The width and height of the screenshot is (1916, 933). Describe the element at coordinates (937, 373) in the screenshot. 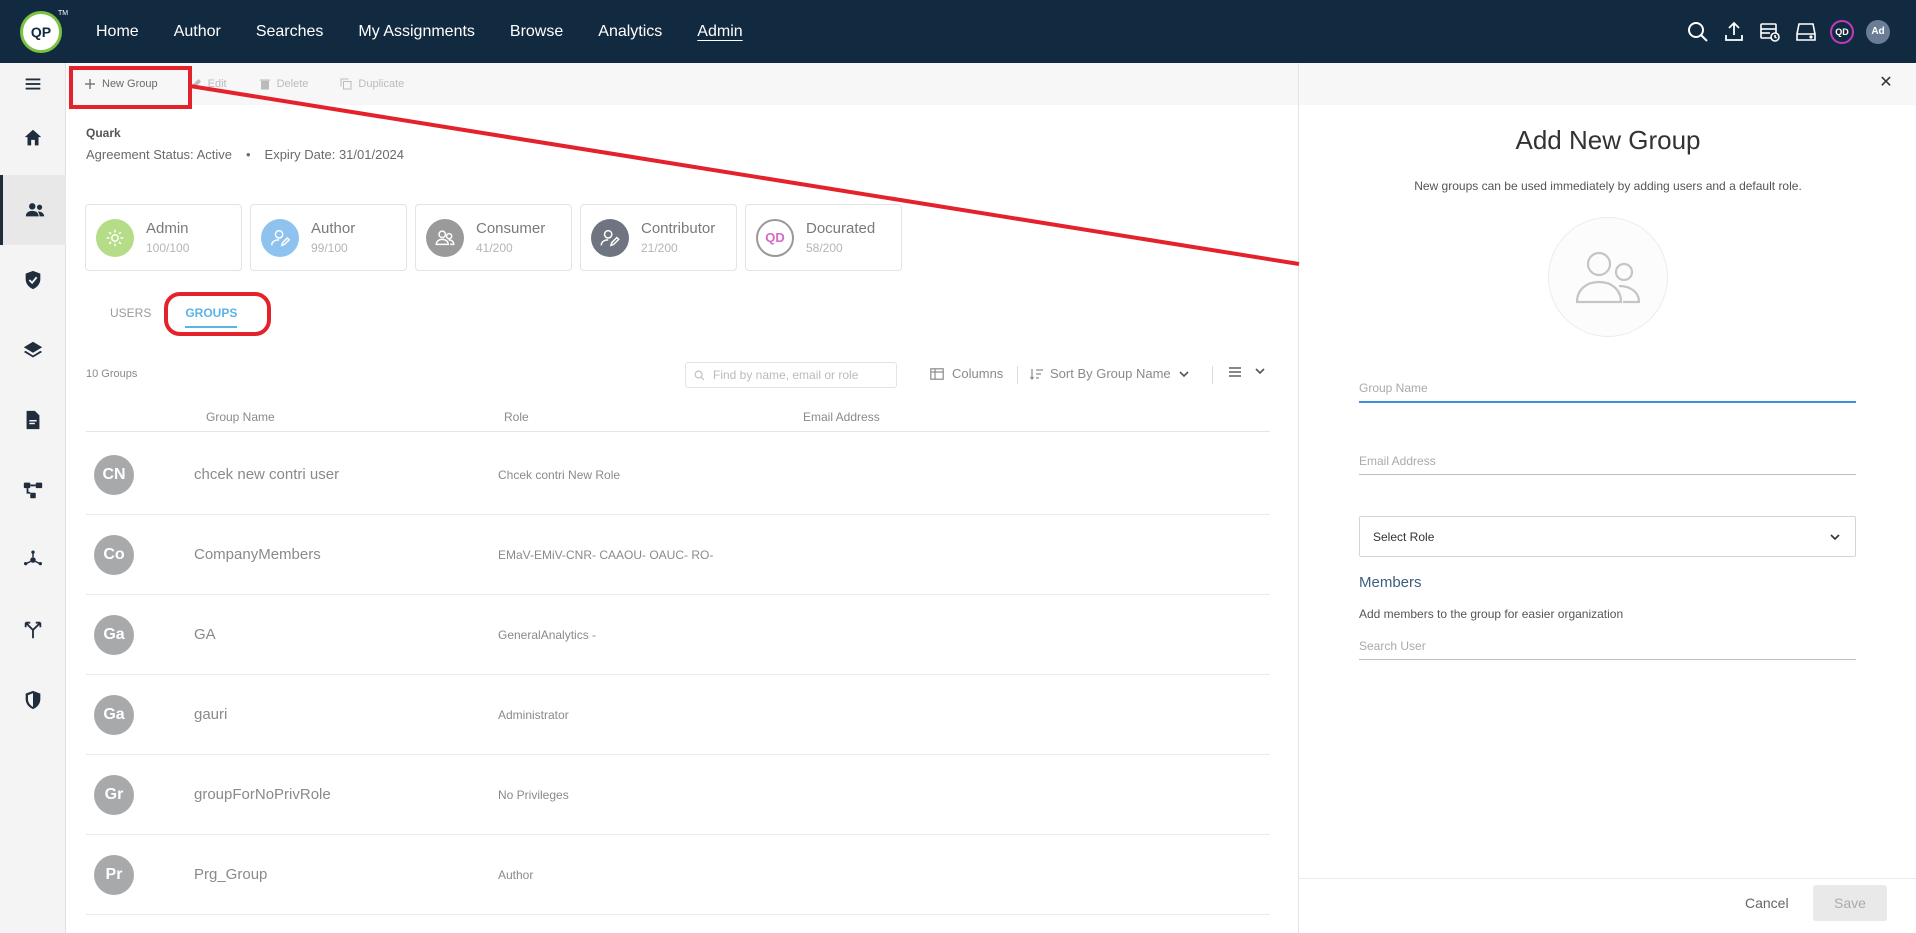

I see `columns-icon` at that location.